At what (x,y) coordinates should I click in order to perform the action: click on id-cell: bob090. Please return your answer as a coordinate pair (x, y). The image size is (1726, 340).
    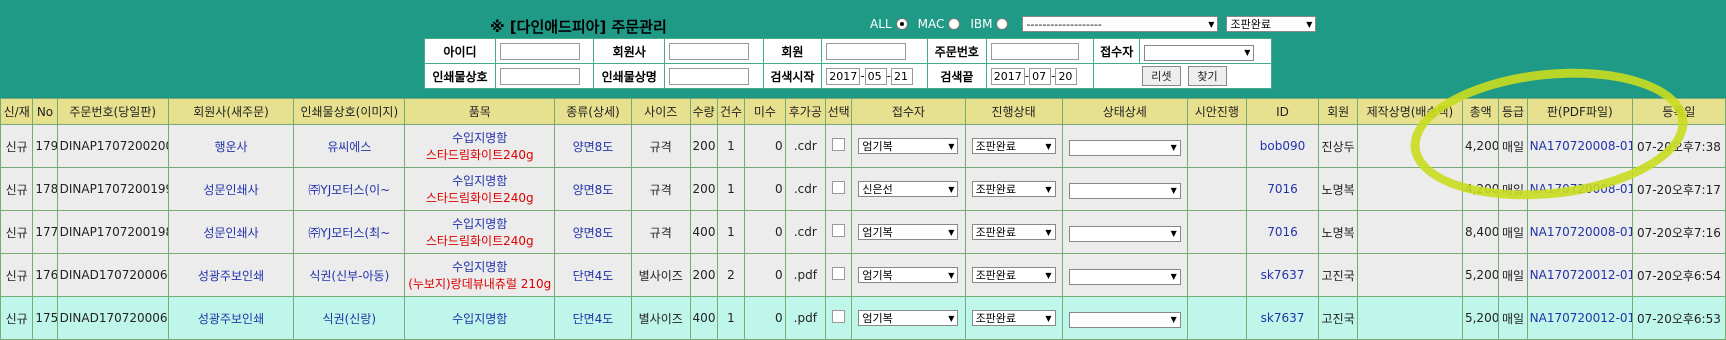
    Looking at the image, I should click on (1282, 146).